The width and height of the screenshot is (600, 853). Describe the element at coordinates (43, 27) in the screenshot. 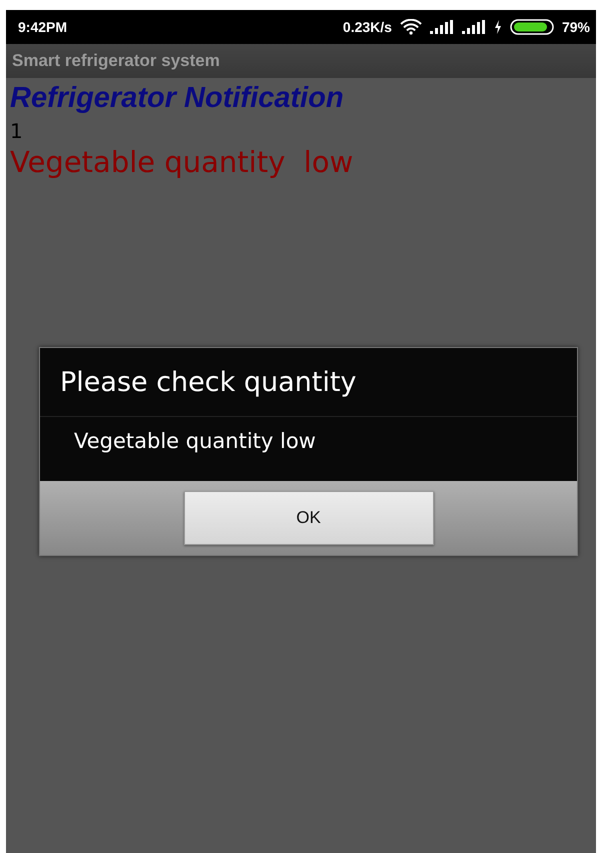

I see `clock-time: 9:42PM` at that location.